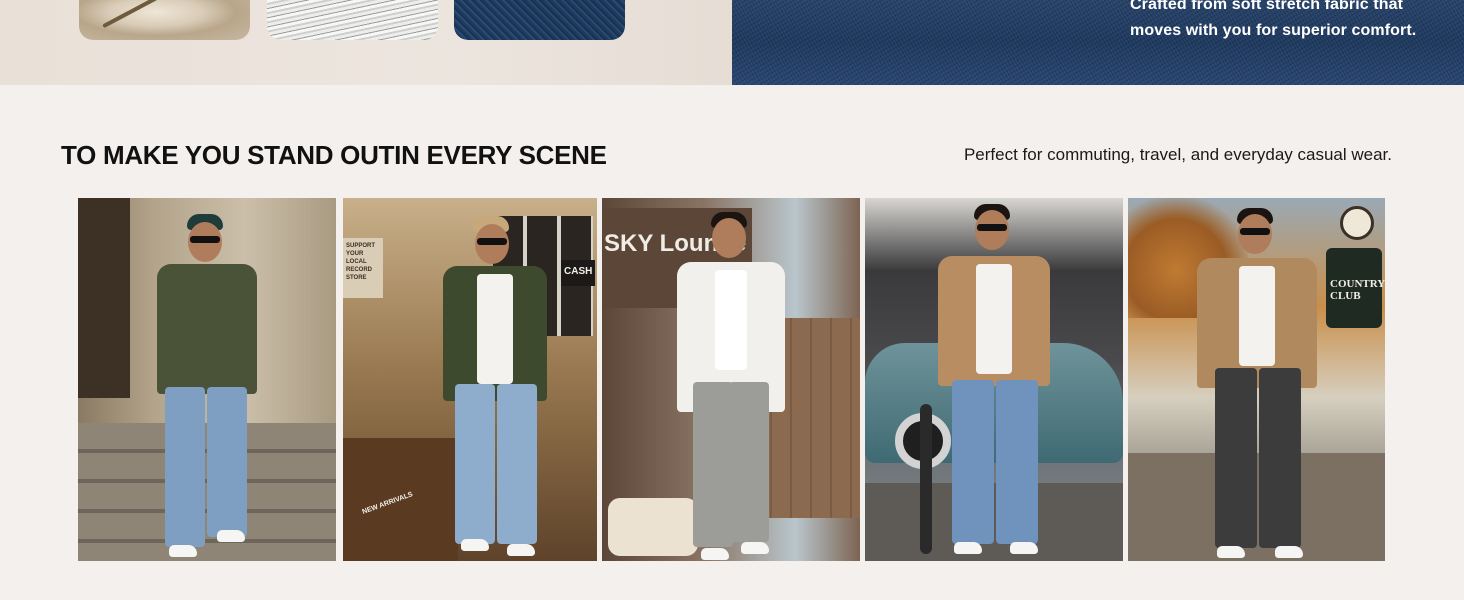 The image size is (1464, 600). Describe the element at coordinates (104, 298) in the screenshot. I see `doorway` at that location.